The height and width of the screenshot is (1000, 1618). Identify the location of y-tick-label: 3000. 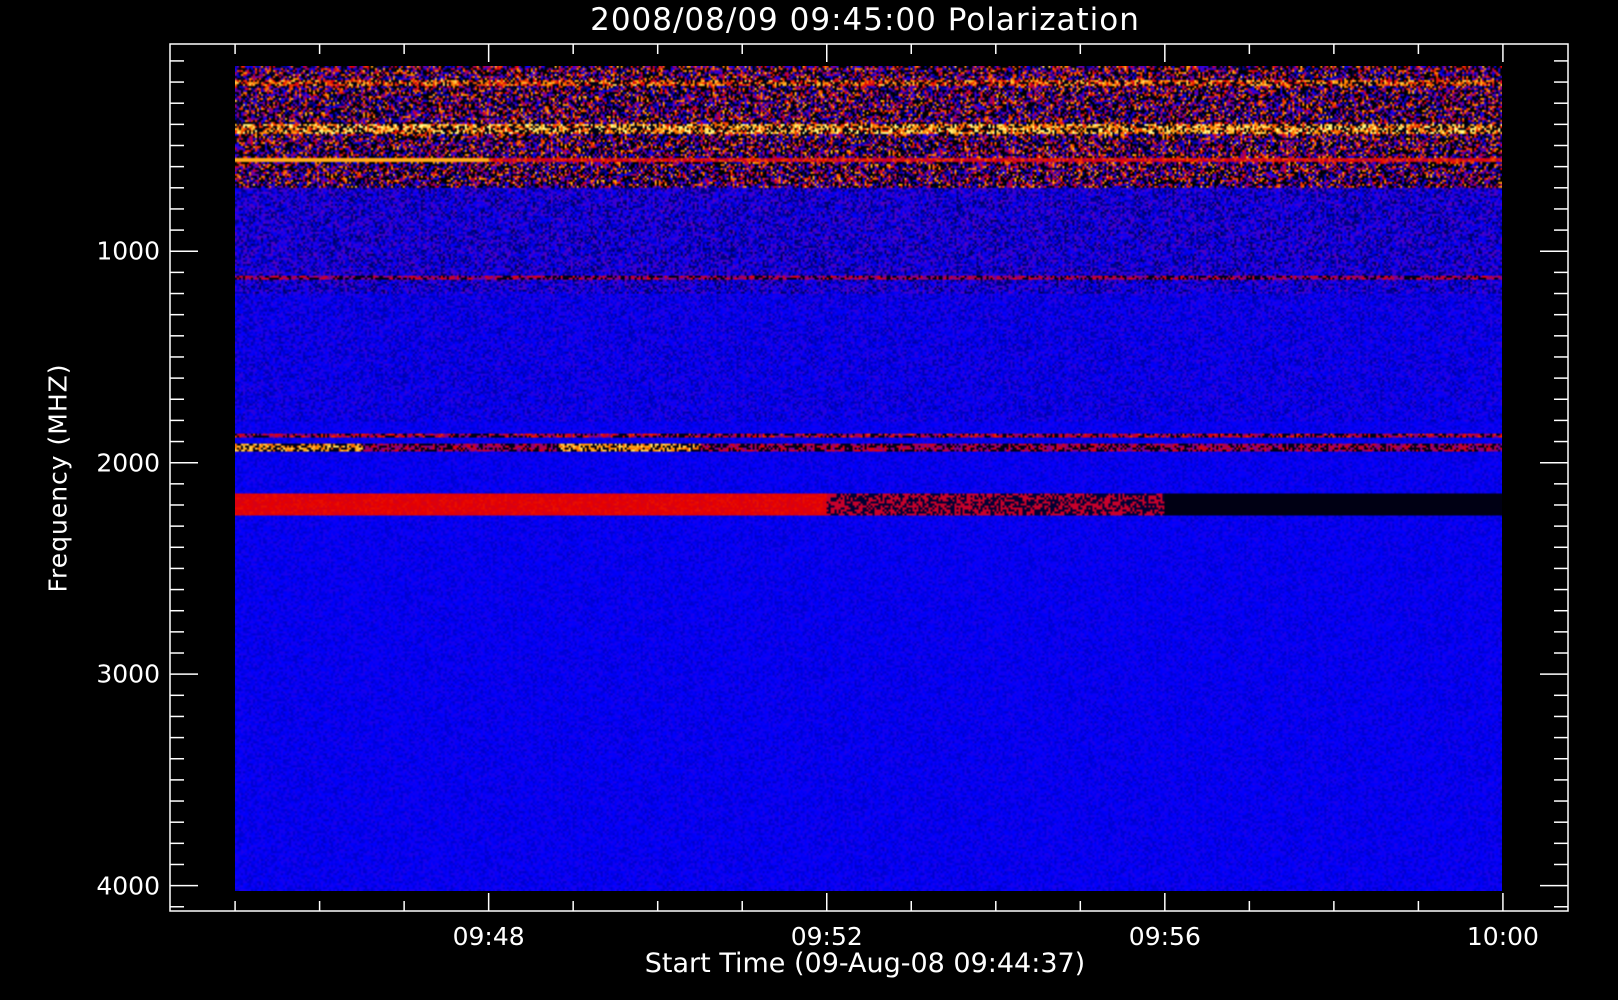
(128, 674).